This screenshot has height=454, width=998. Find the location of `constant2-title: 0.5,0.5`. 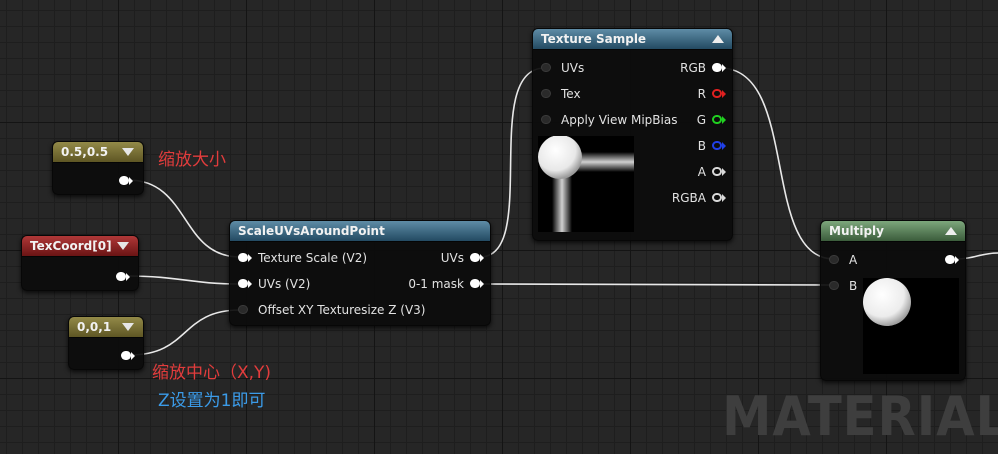

constant2-title: 0.5,0.5 is located at coordinates (85, 152).